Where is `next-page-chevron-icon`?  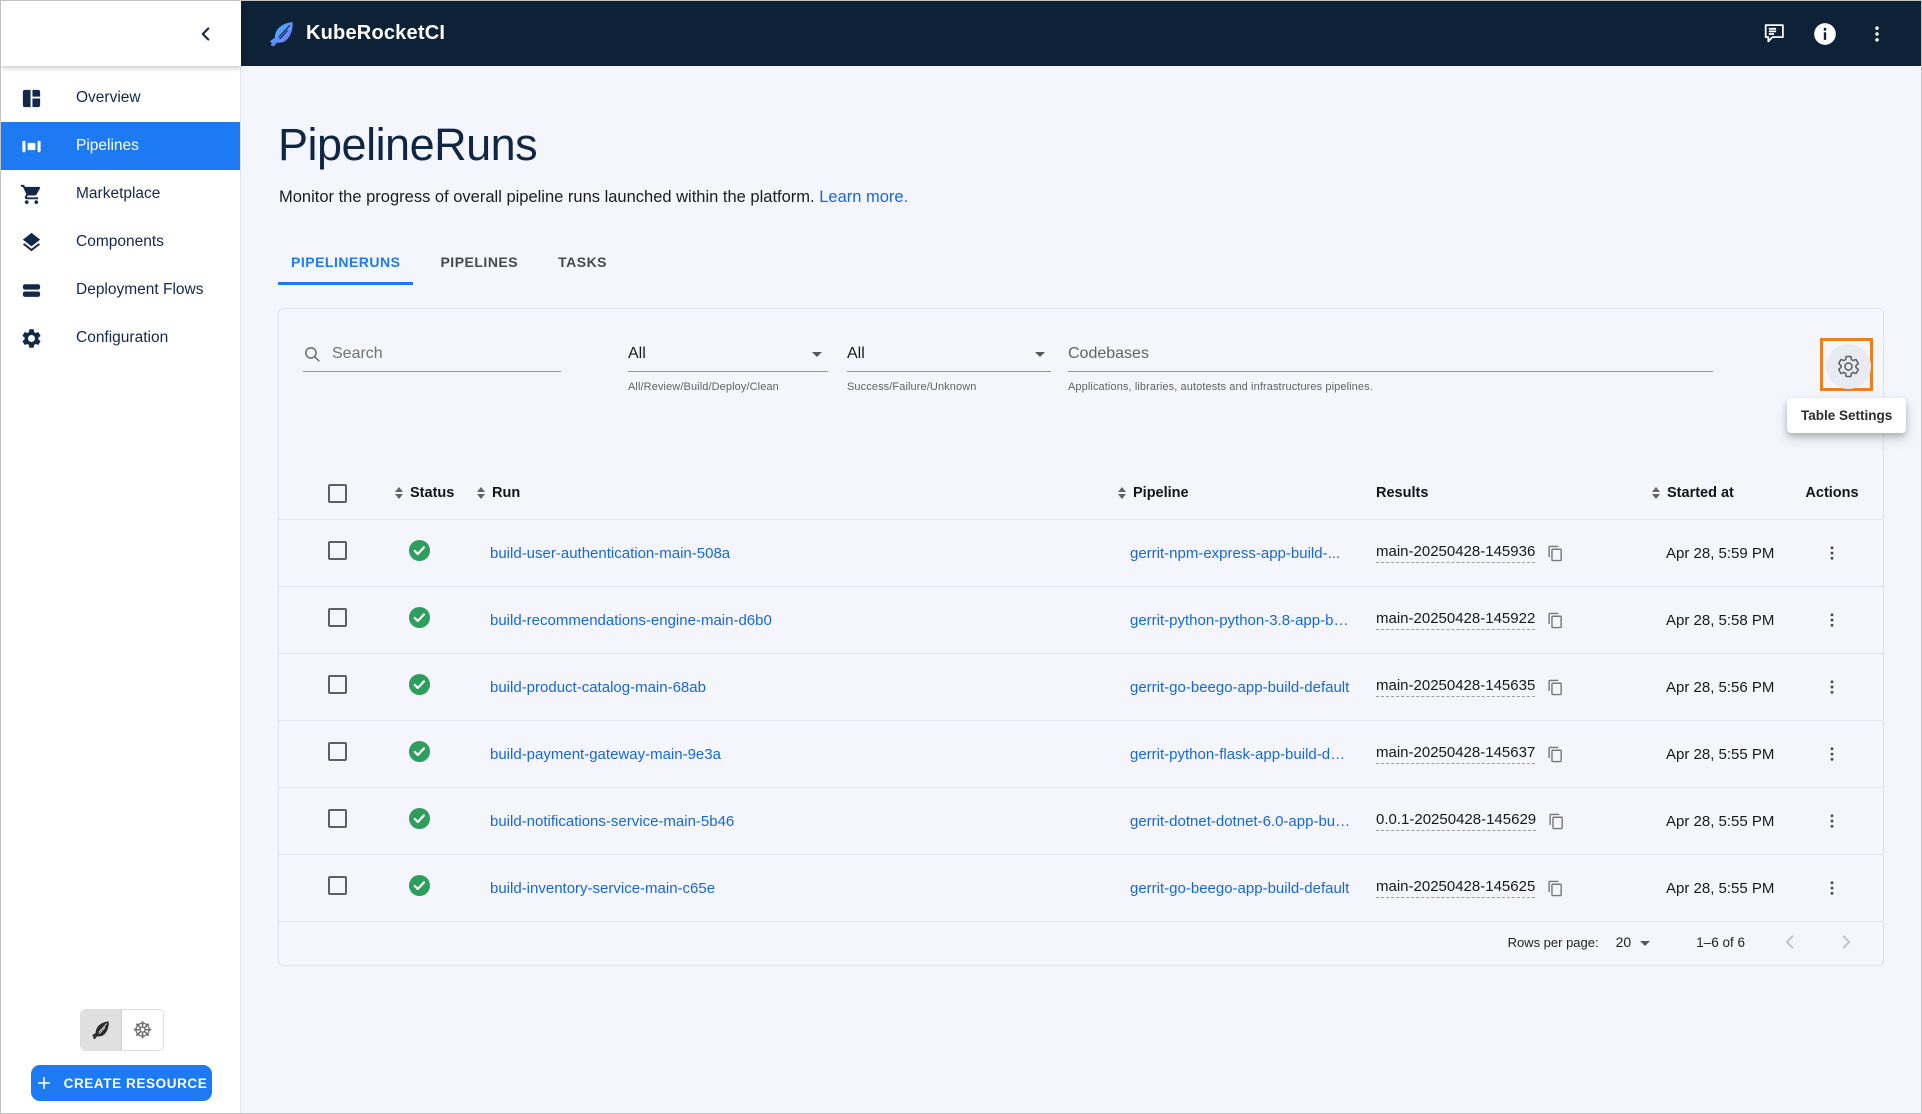
next-page-chevron-icon is located at coordinates (1846, 942).